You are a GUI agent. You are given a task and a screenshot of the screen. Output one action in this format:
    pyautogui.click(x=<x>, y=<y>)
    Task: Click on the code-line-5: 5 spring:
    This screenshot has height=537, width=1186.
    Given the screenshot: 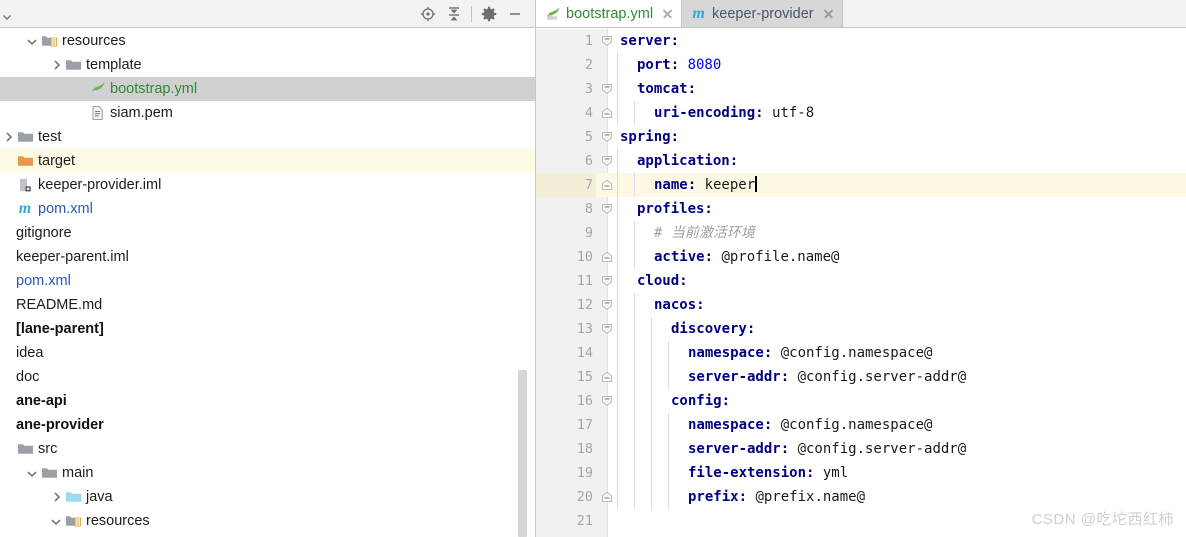 What is the action you would take?
    pyautogui.click(x=861, y=137)
    